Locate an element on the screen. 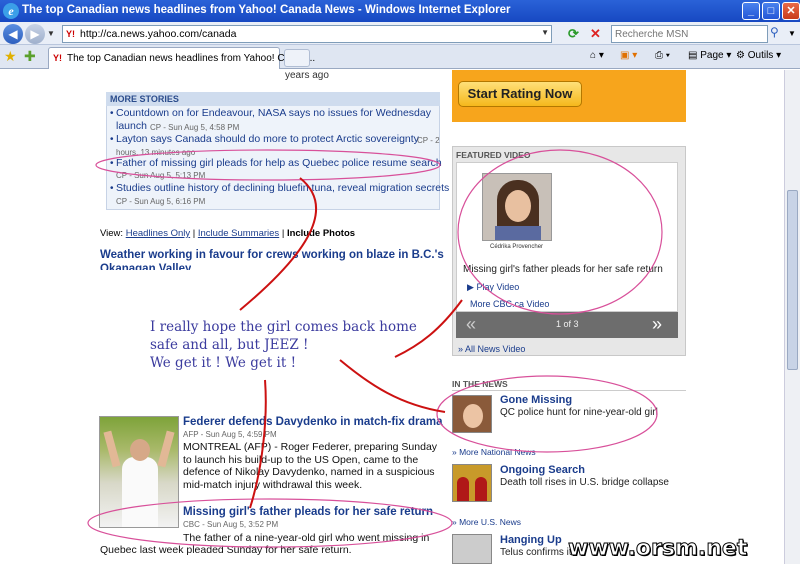 This screenshot has width=800, height=564. tools-menu: ⚙ Outils ▾ is located at coordinates (758, 55).